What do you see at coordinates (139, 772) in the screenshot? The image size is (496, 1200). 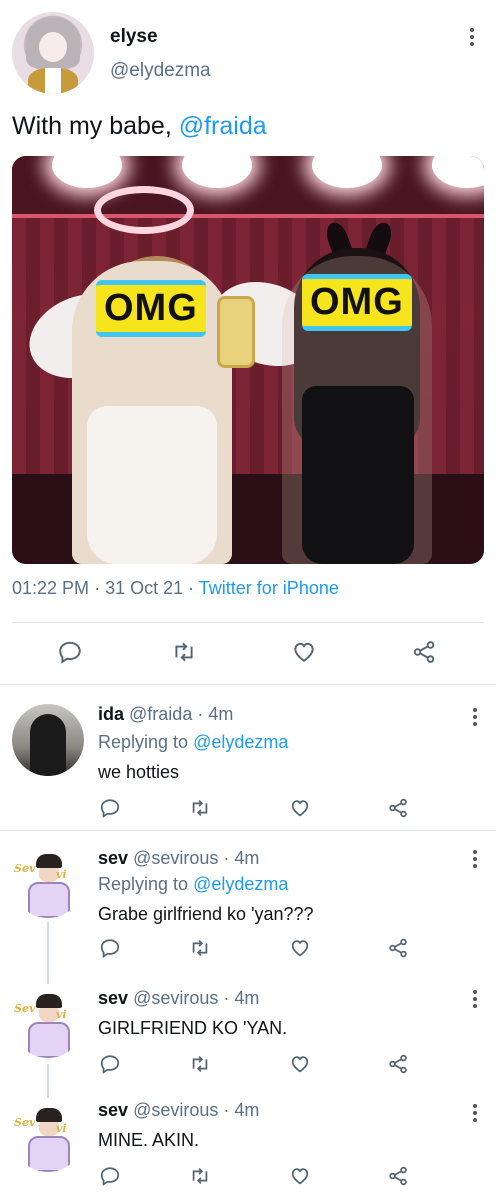 I see `reply-text: we hotties` at bounding box center [139, 772].